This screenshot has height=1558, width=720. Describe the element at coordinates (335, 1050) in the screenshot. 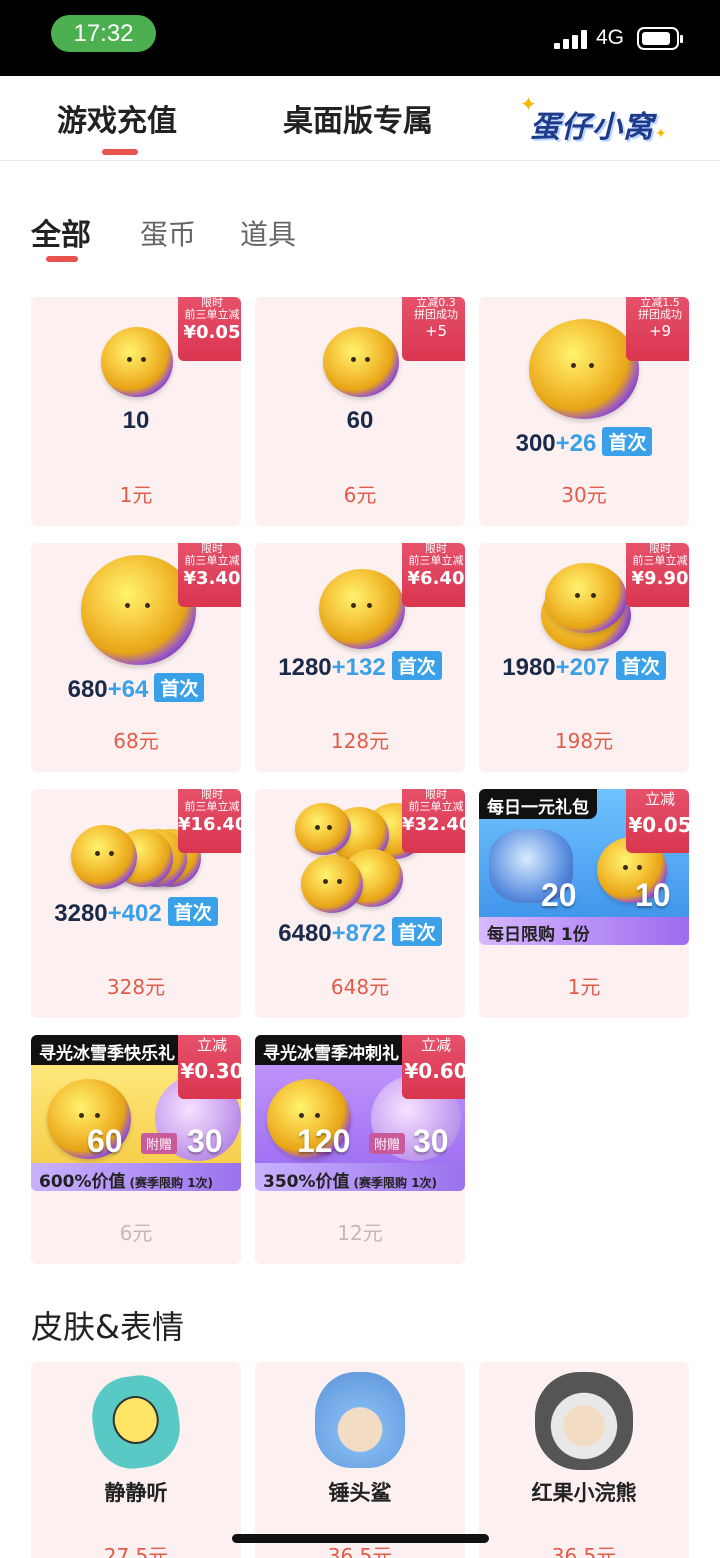

I see `pack-title: 寻光冰雪季冲刺礼` at that location.